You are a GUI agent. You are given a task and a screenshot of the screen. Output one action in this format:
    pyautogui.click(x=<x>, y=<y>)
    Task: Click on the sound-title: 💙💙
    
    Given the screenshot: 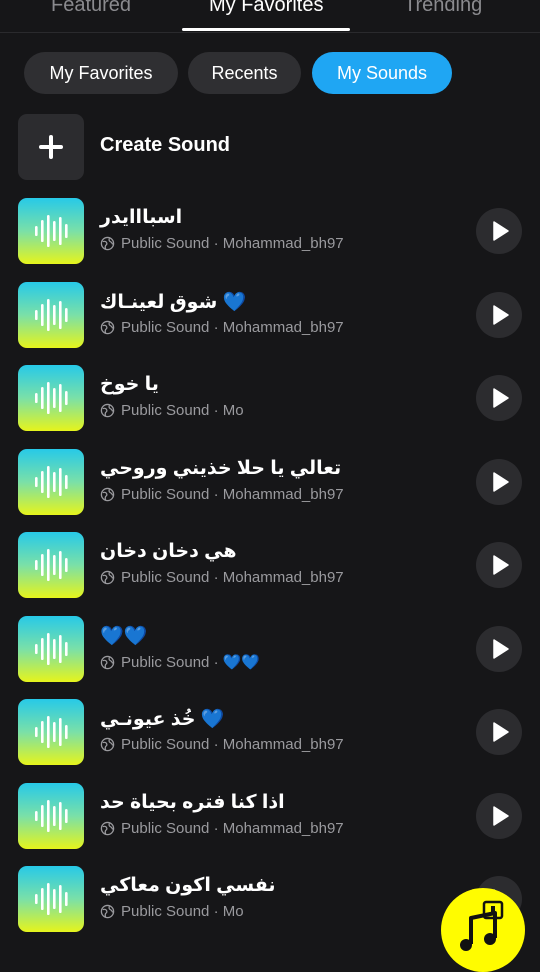 What is the action you would take?
    pyautogui.click(x=124, y=636)
    